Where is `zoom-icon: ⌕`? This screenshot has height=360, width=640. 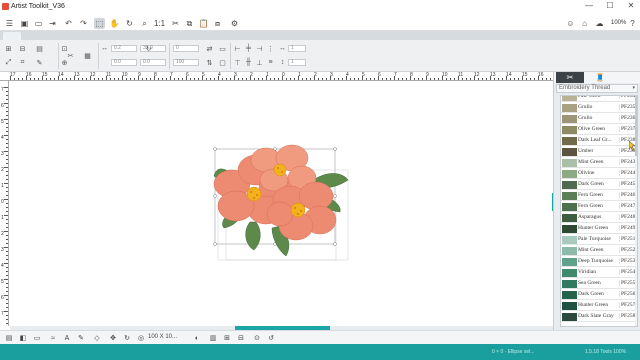 zoom-icon: ⌕ is located at coordinates (144, 23).